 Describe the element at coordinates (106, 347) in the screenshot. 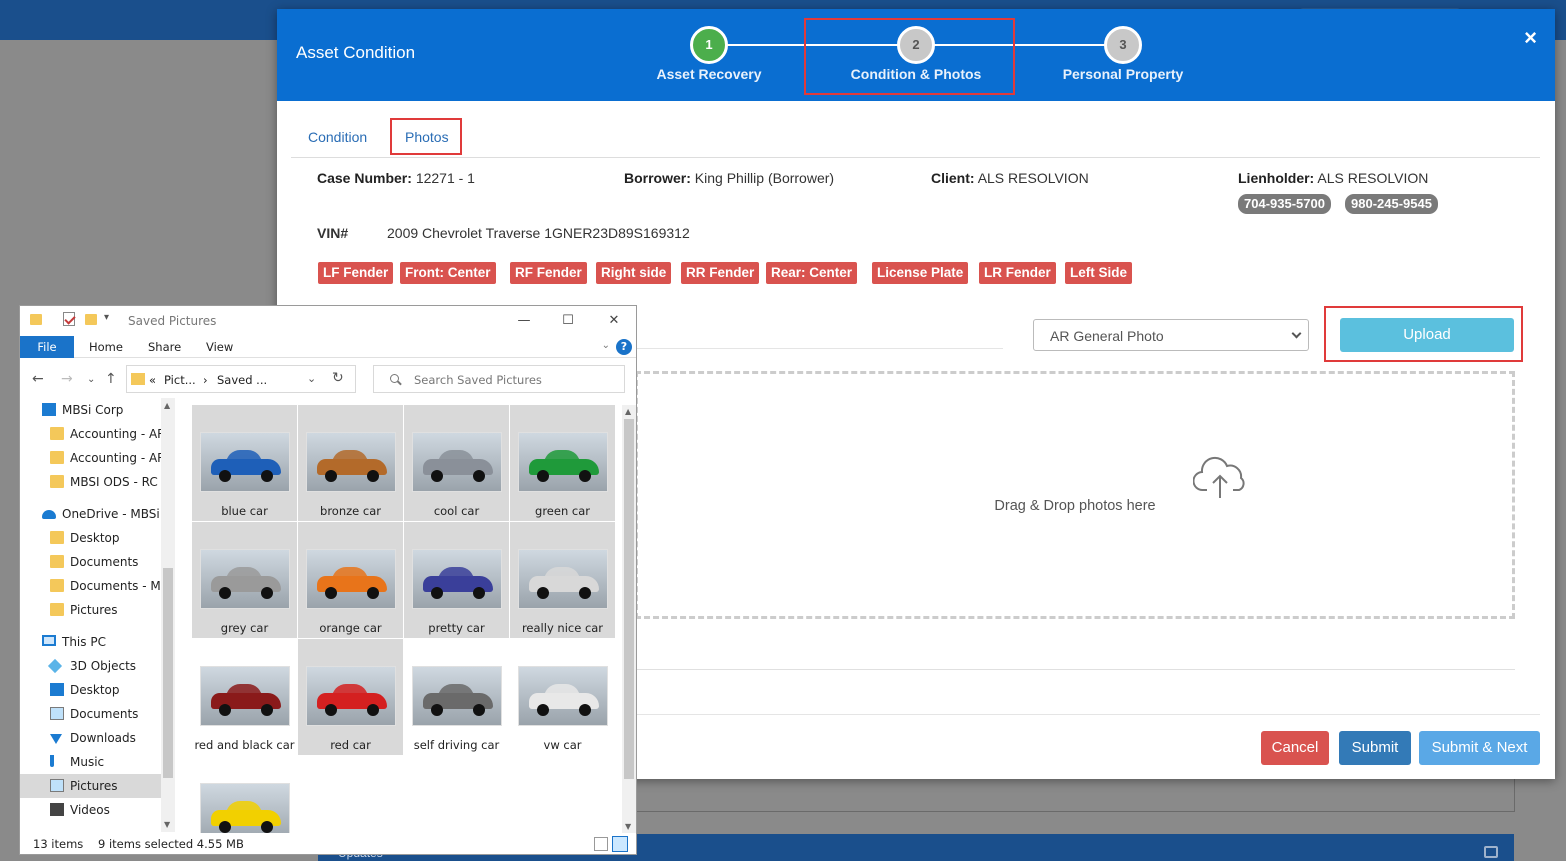

I see `ribbon-tab-home: Home` at that location.